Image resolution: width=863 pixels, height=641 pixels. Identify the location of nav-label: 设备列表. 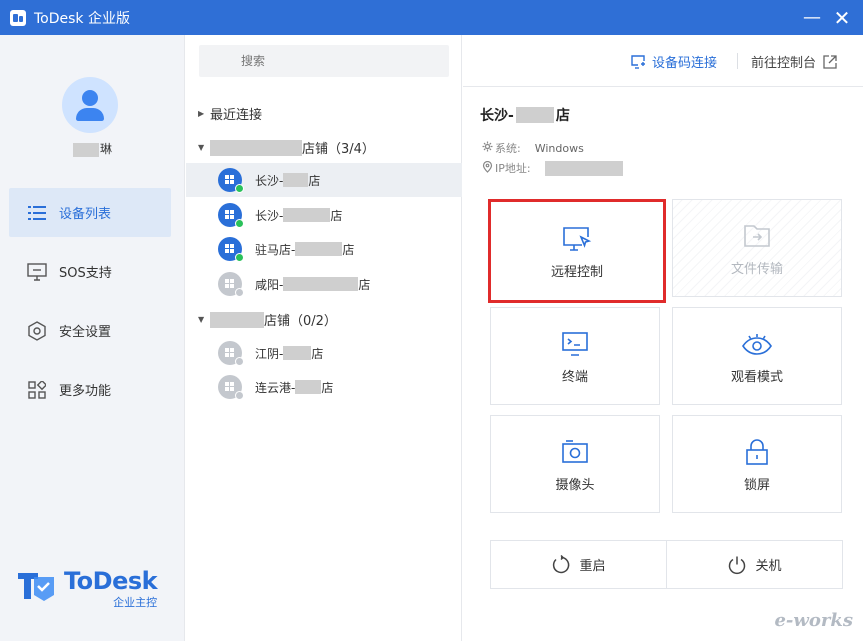
(85, 214).